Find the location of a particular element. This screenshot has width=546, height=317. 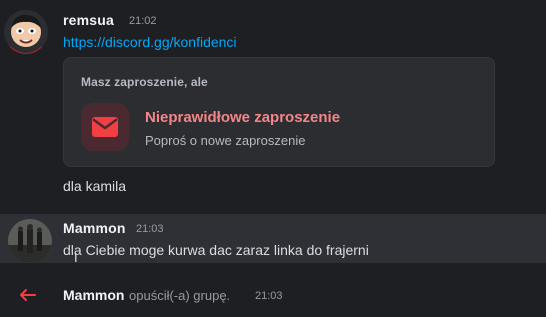

cartoon-face-avatar-icon is located at coordinates (26, 32).